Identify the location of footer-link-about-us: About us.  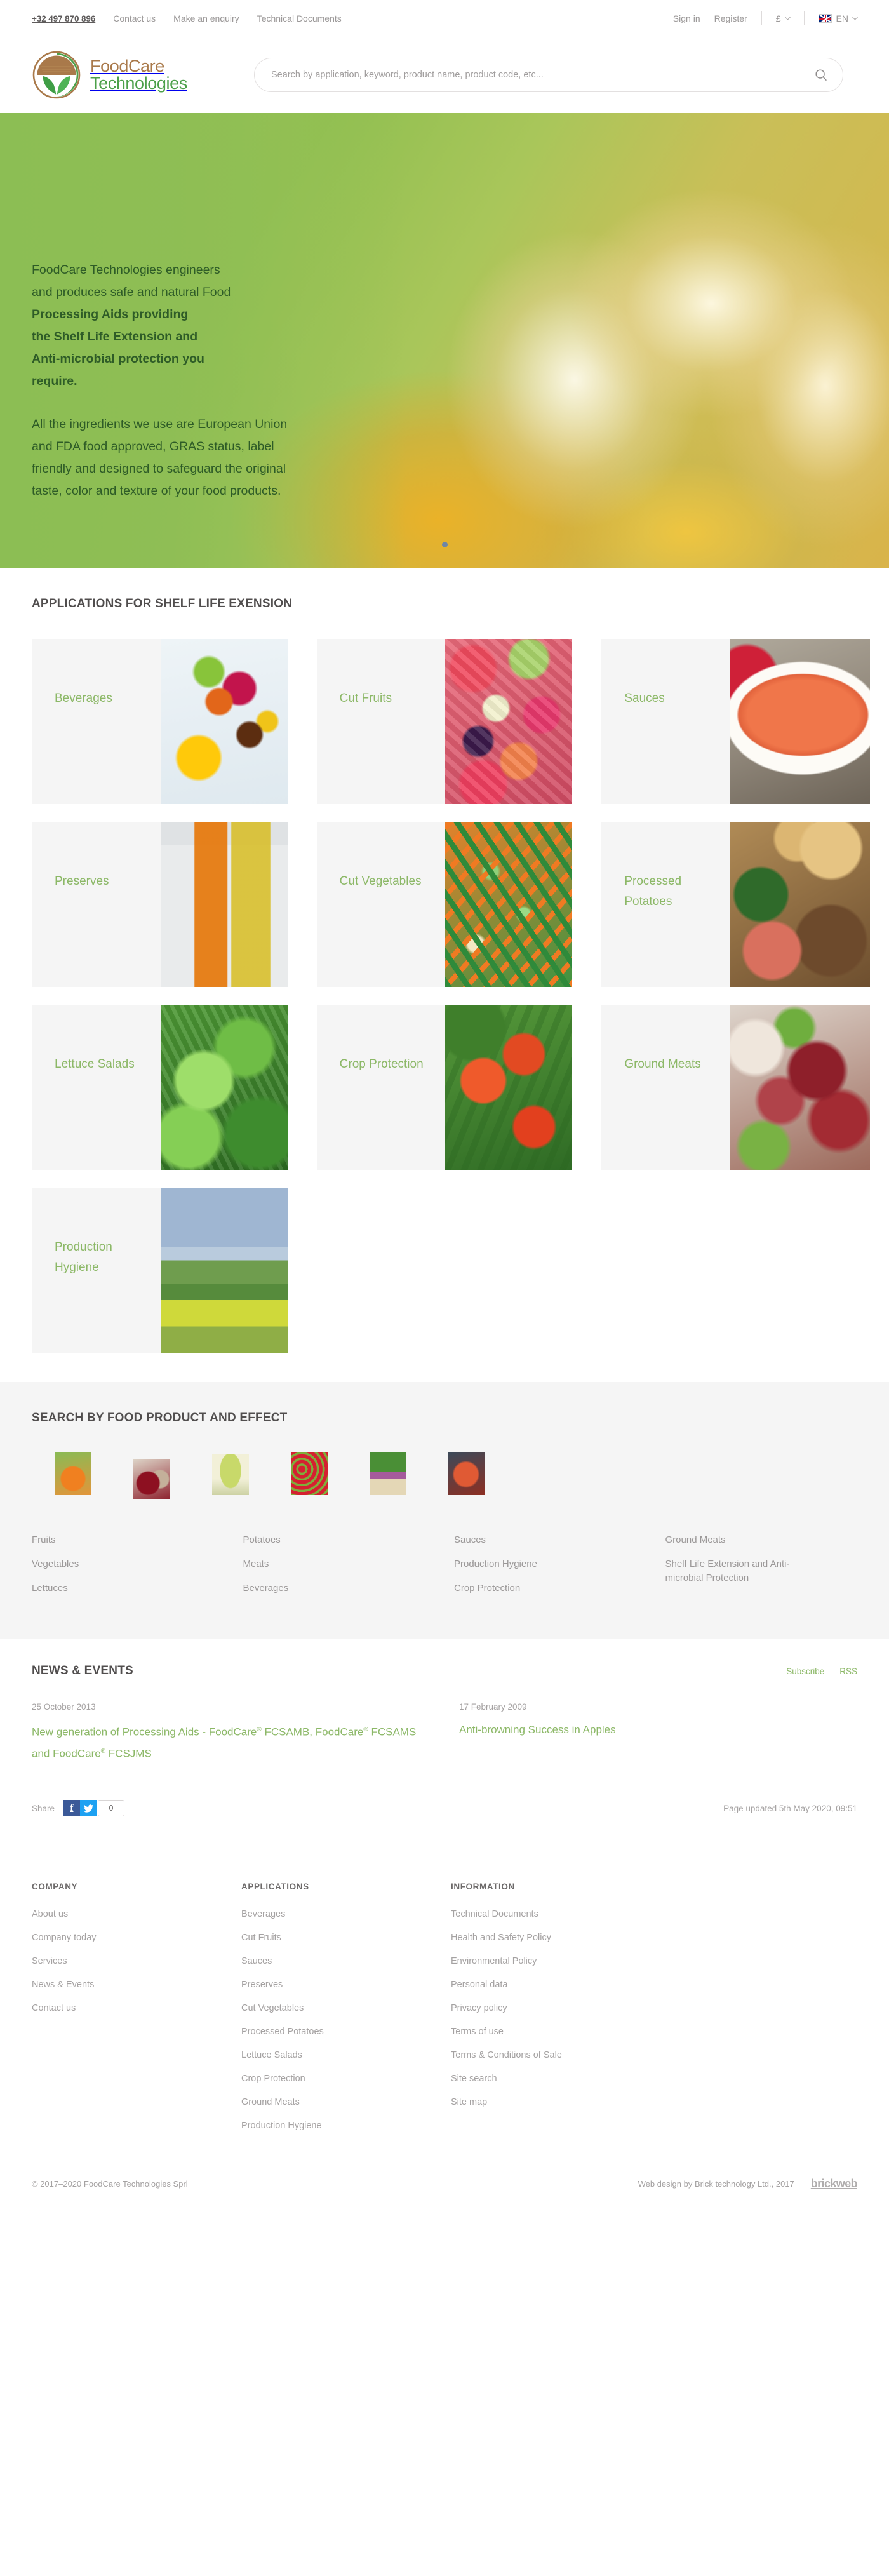
(136, 1914).